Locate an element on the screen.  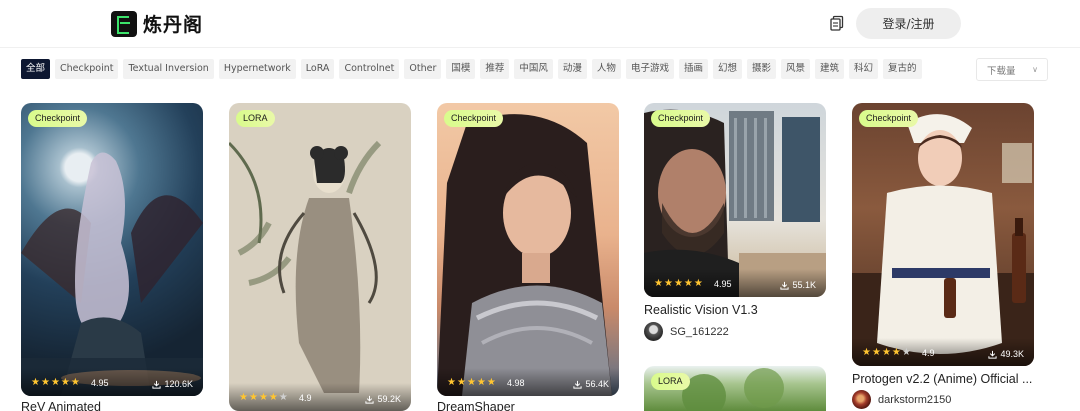
download-count: 59.2K is located at coordinates (383, 399).